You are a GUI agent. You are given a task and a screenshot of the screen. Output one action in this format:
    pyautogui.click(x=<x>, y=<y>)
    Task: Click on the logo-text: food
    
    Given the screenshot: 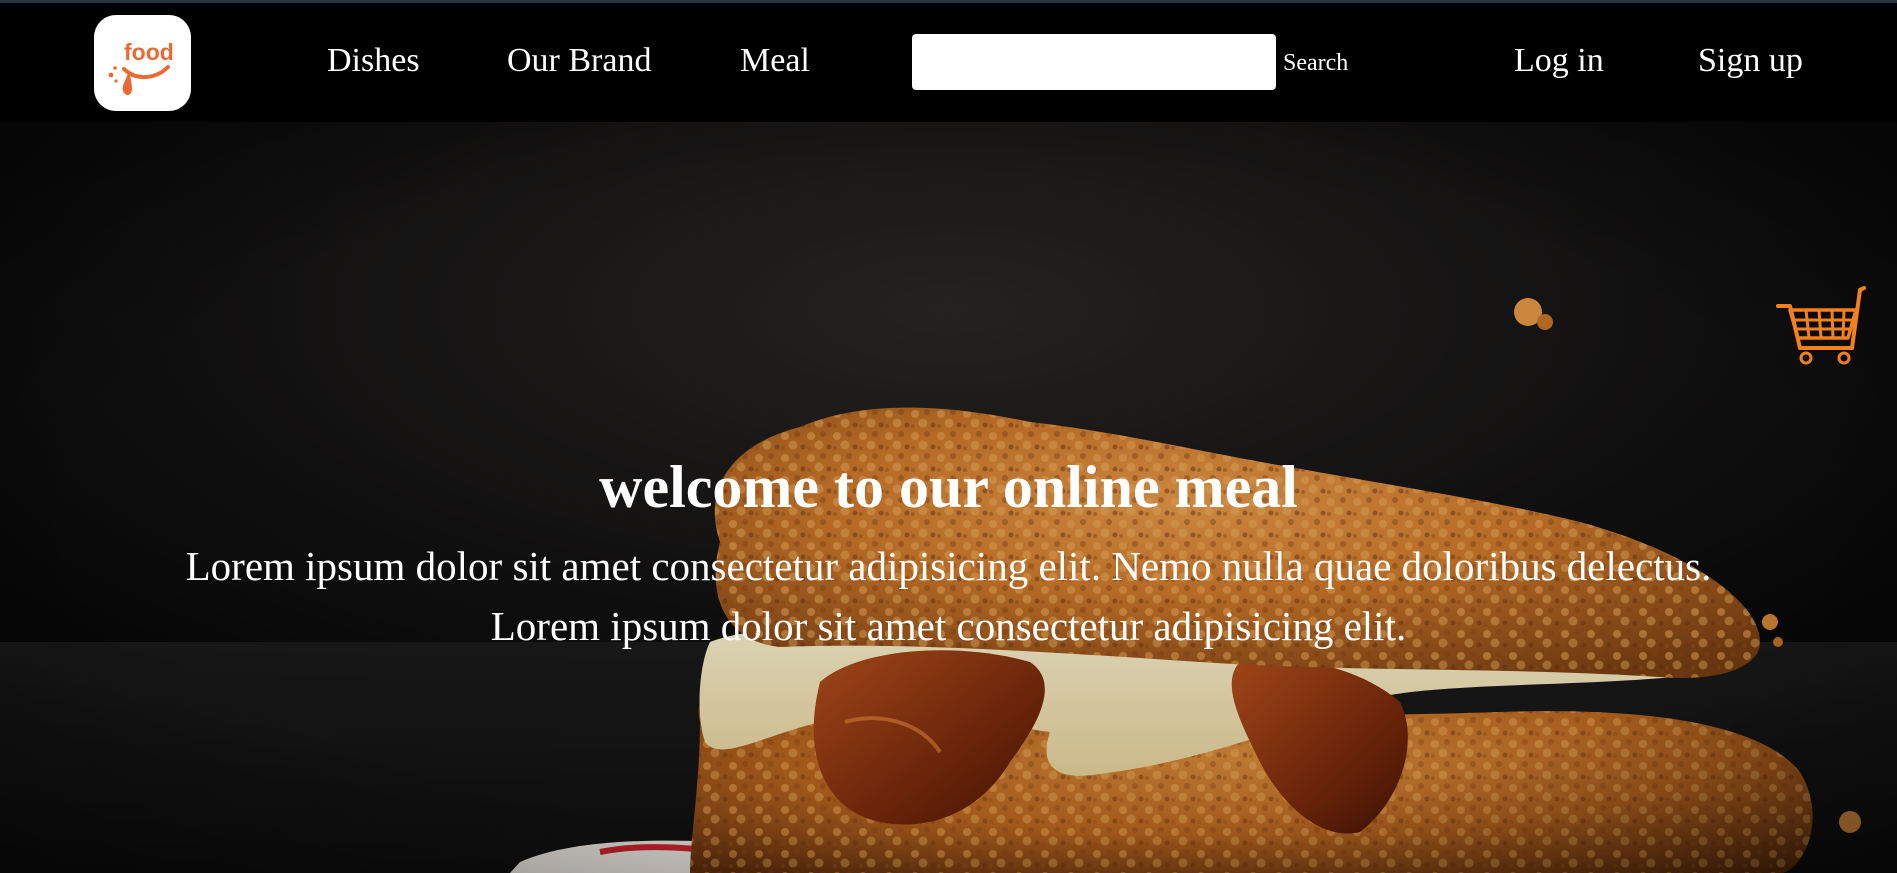 What is the action you would take?
    pyautogui.click(x=149, y=52)
    